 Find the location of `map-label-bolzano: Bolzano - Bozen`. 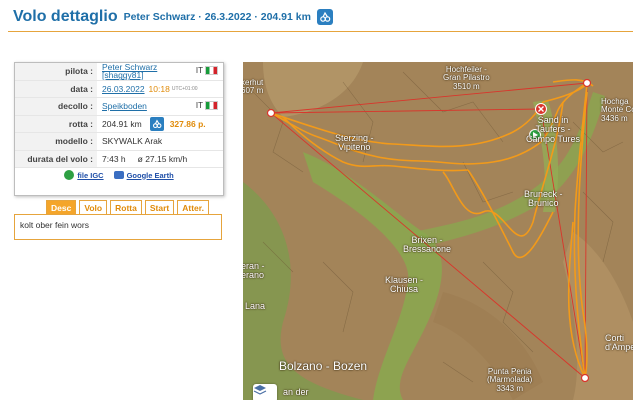

map-label-bolzano: Bolzano - Bozen is located at coordinates (323, 366).